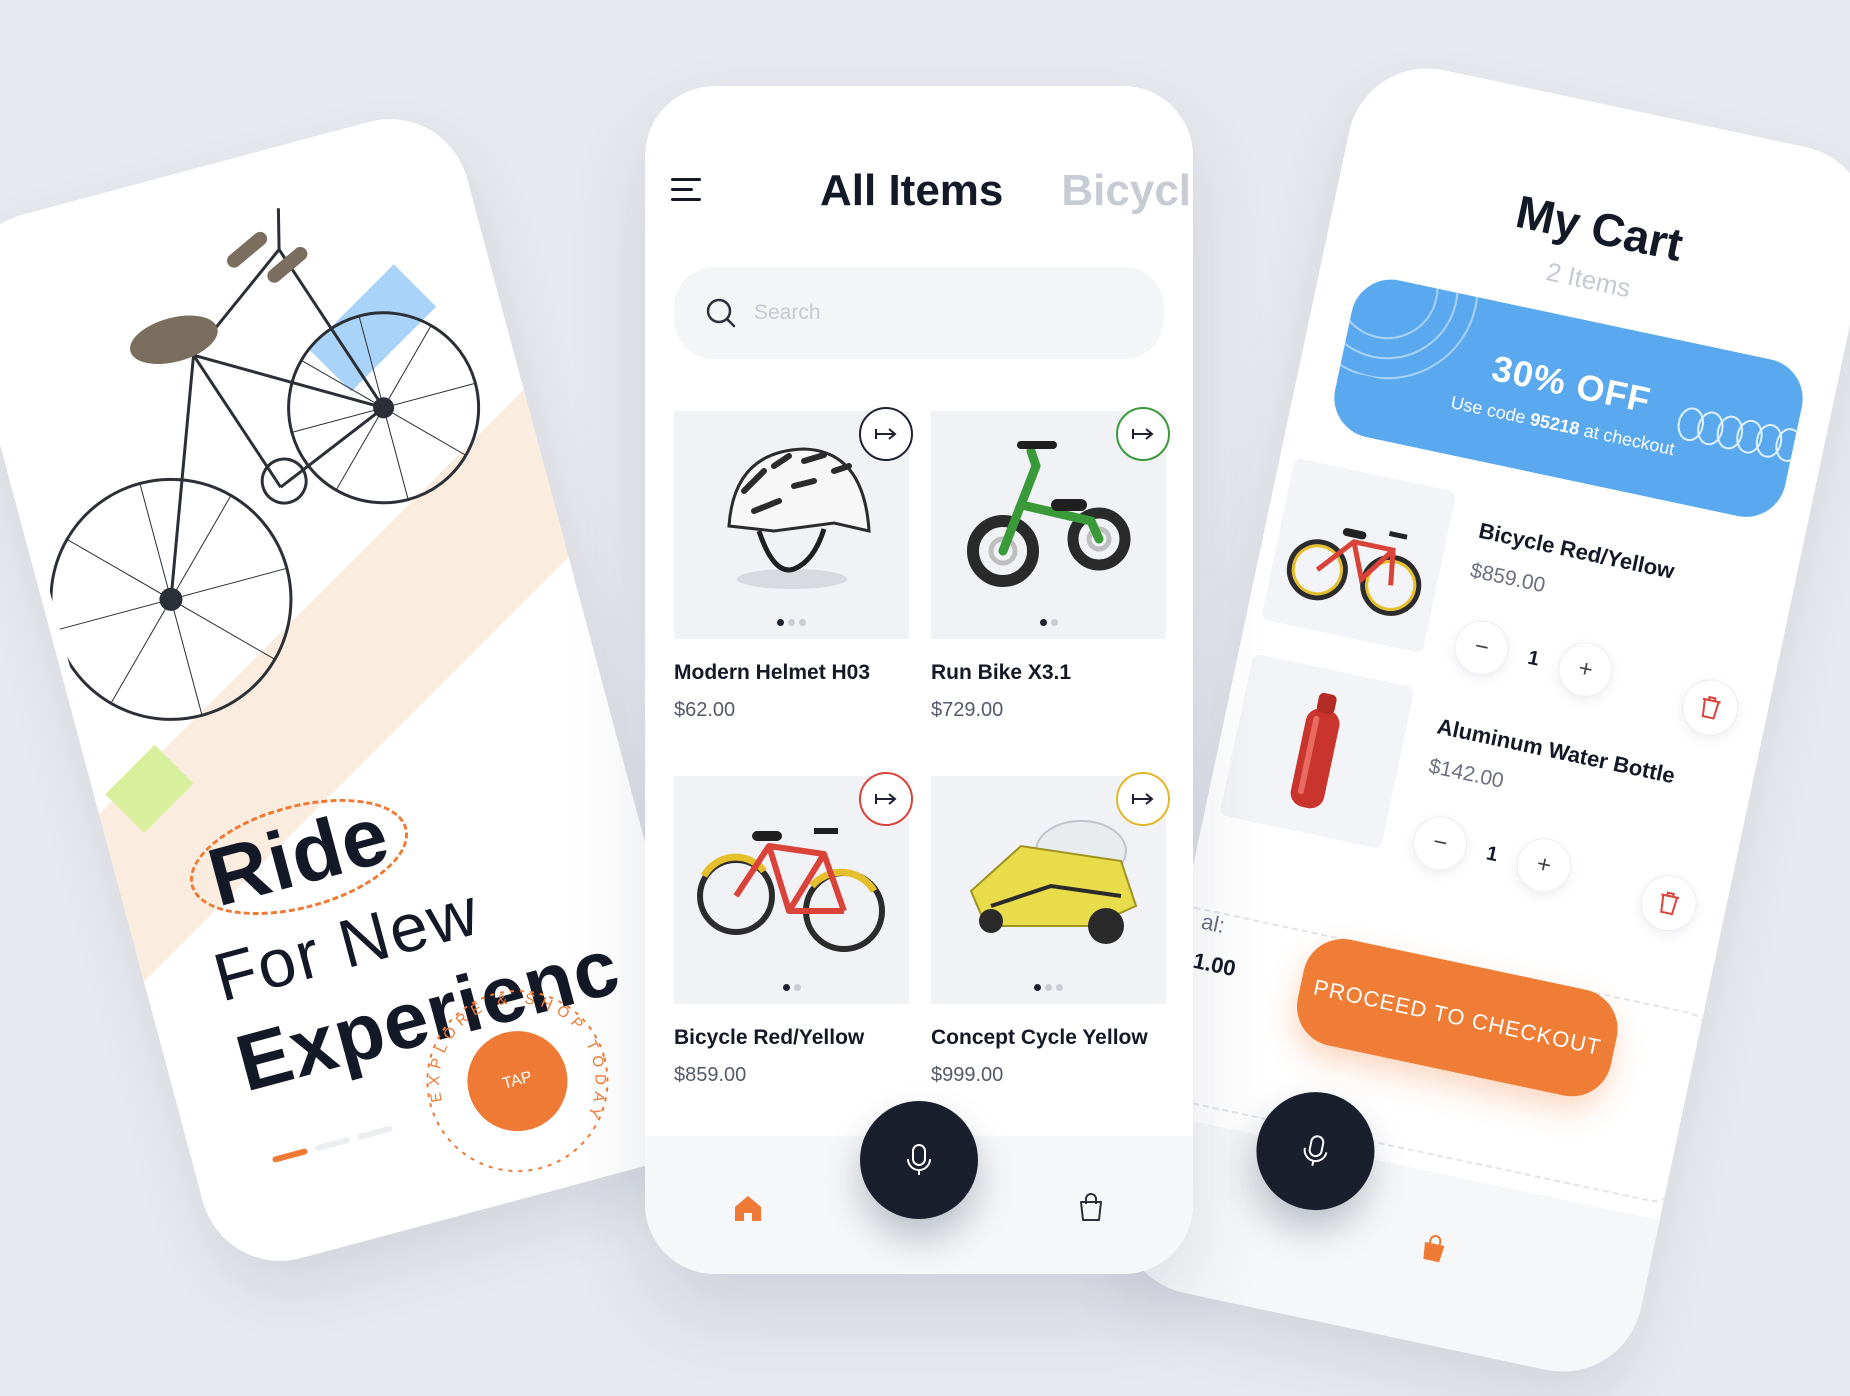 The width and height of the screenshot is (1850, 1396). I want to click on search-icon, so click(721, 313).